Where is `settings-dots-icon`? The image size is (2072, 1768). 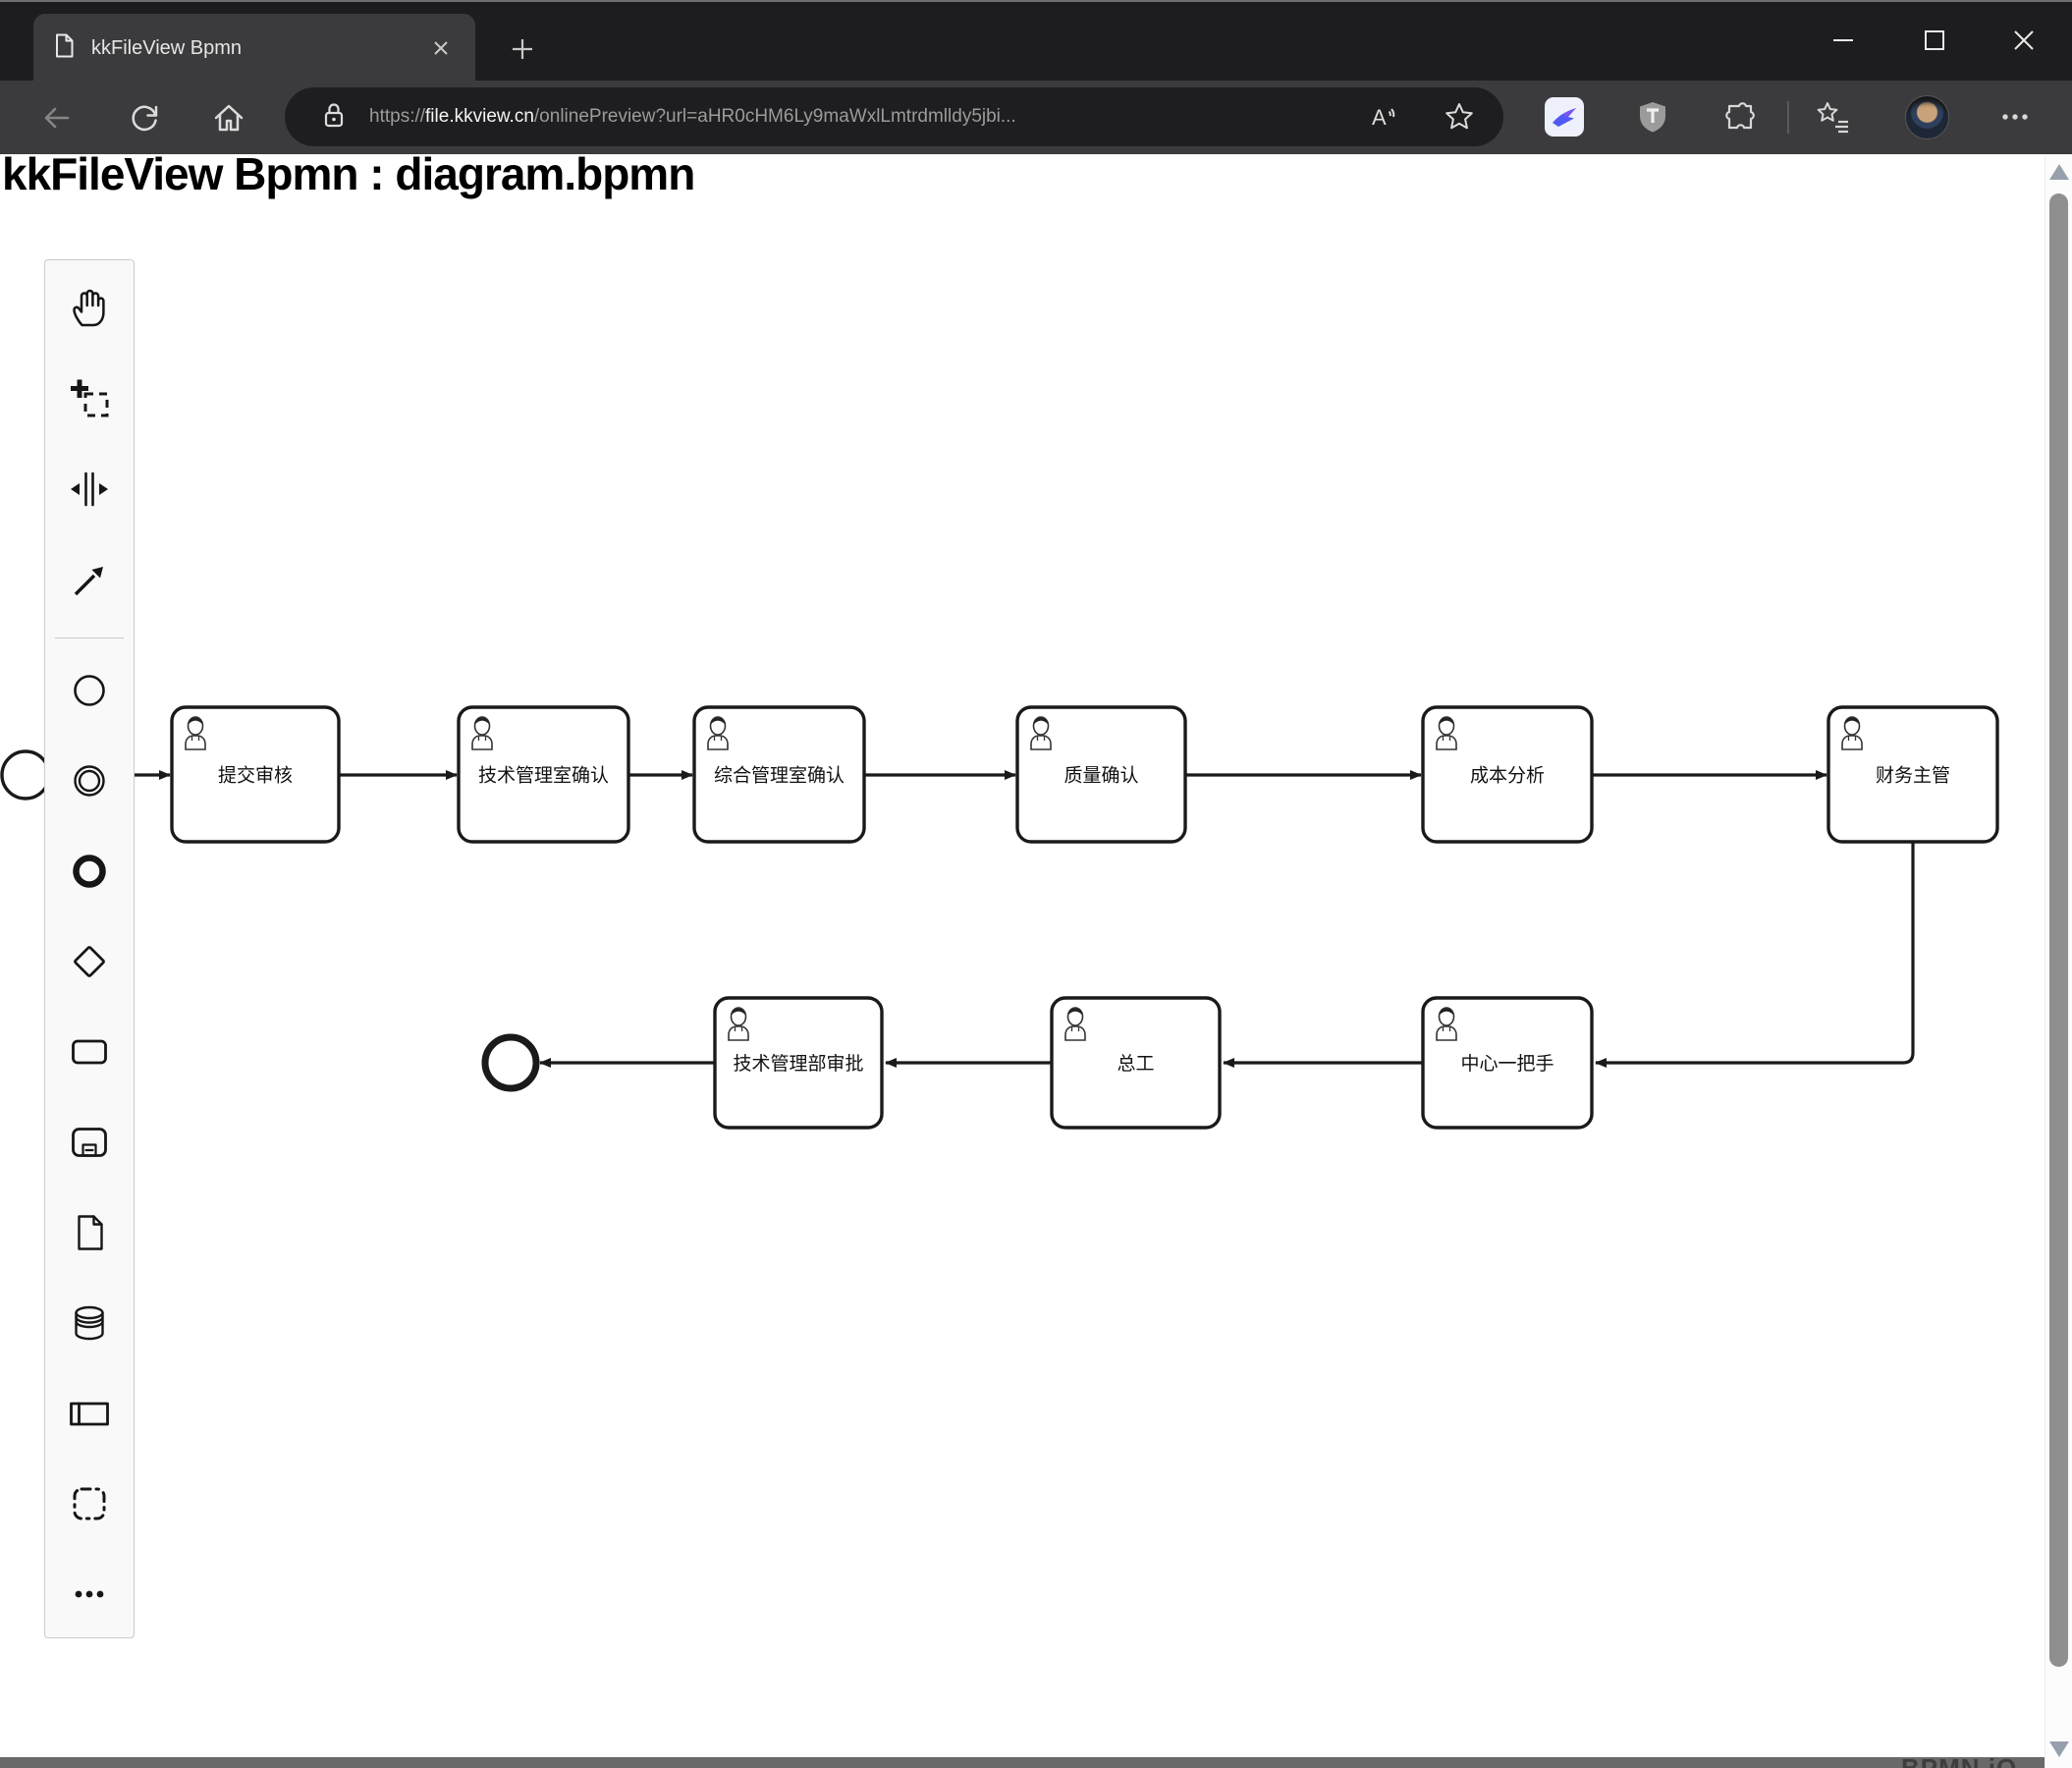
settings-dots-icon is located at coordinates (2015, 117).